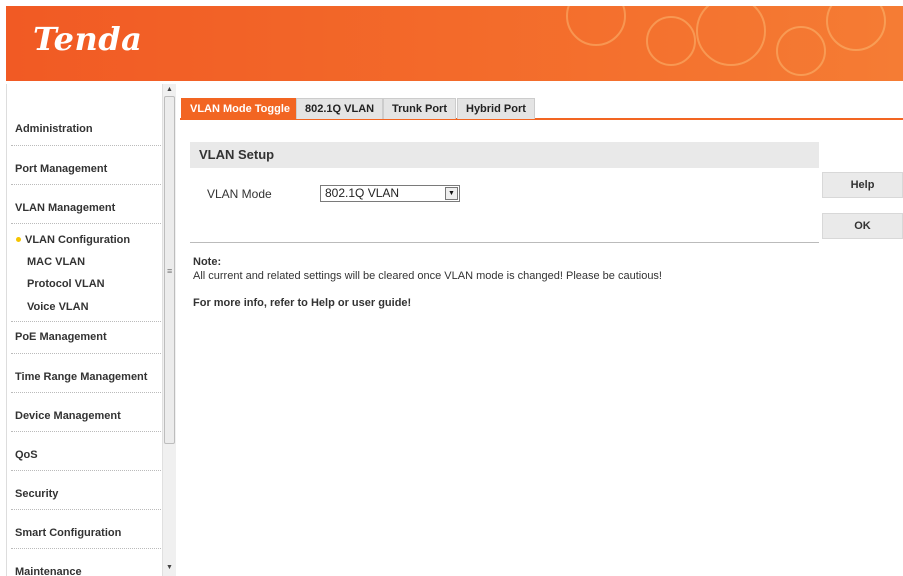  What do you see at coordinates (65, 208) in the screenshot?
I see `sidebar-item-vlan-management: VLAN Management` at bounding box center [65, 208].